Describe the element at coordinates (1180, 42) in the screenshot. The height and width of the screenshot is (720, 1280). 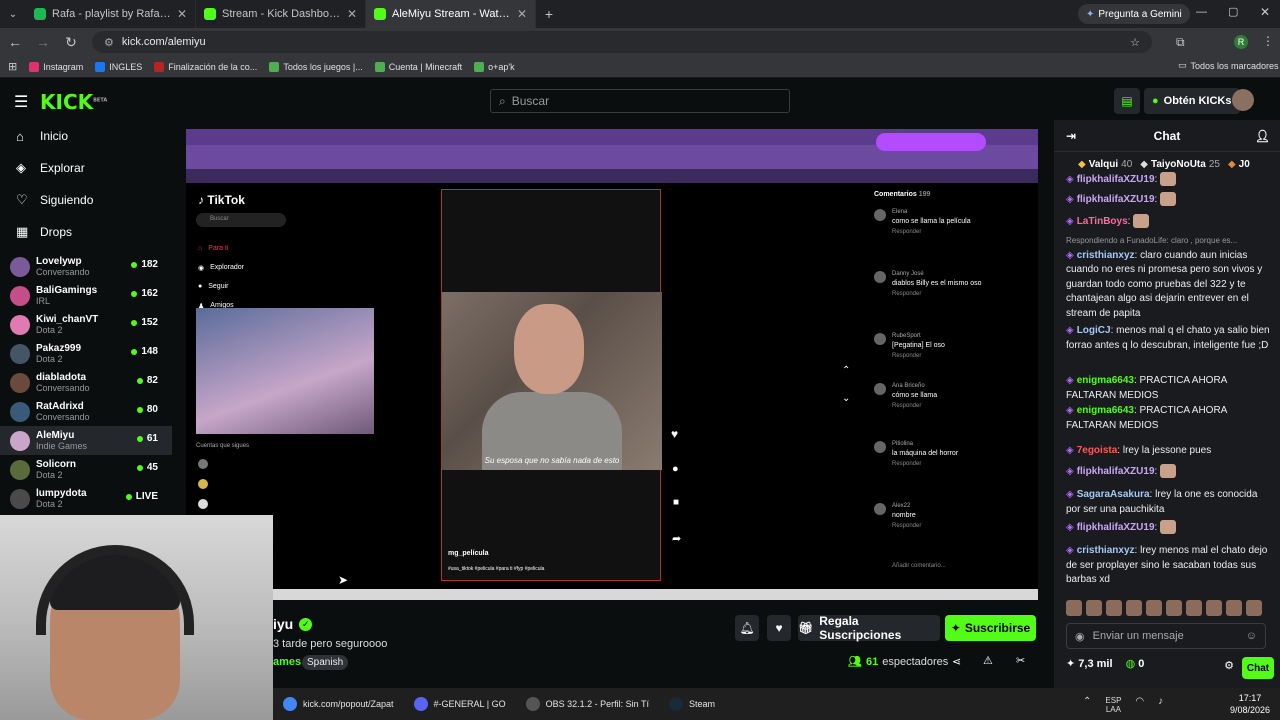
I see `extensions-icon: ⧉` at that location.